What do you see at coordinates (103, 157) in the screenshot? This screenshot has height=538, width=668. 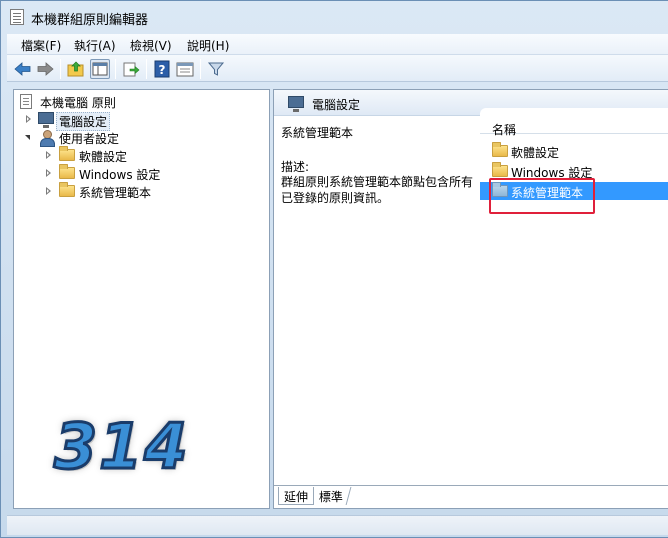 I see `tree-node-software-label: 軟體設定` at bounding box center [103, 157].